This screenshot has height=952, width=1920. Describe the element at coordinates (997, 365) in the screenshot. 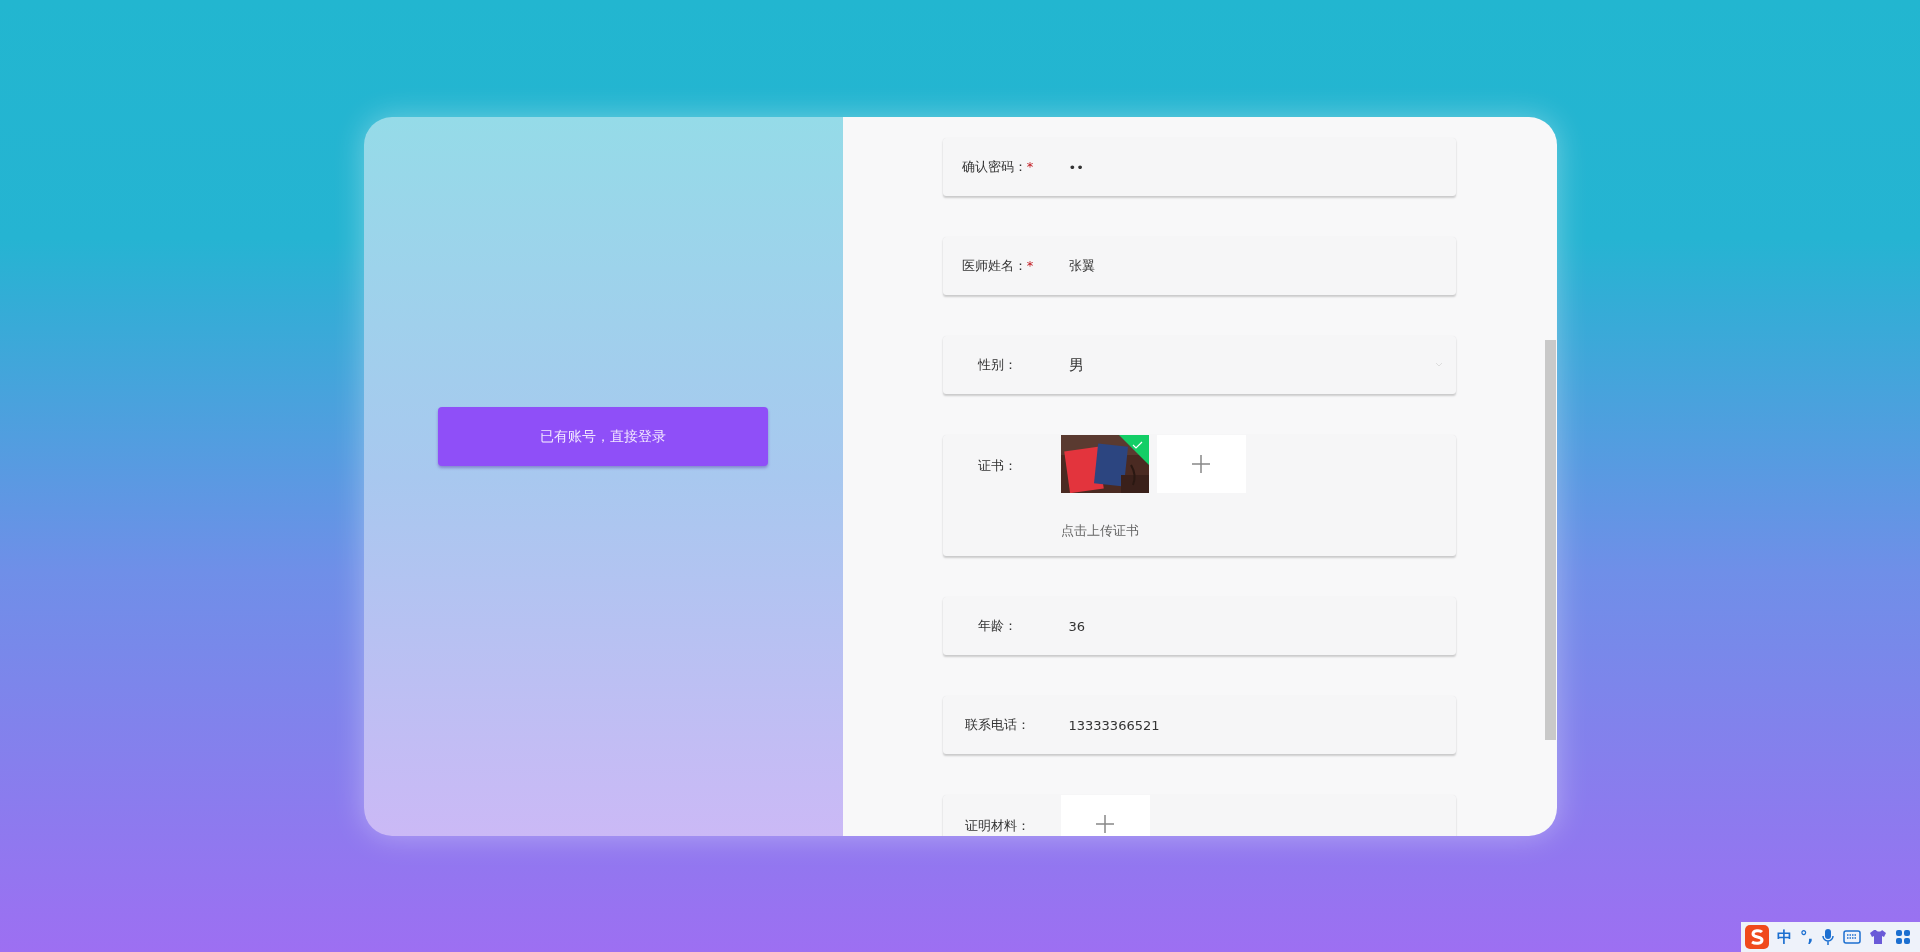

I see `field-label: 性别：` at that location.